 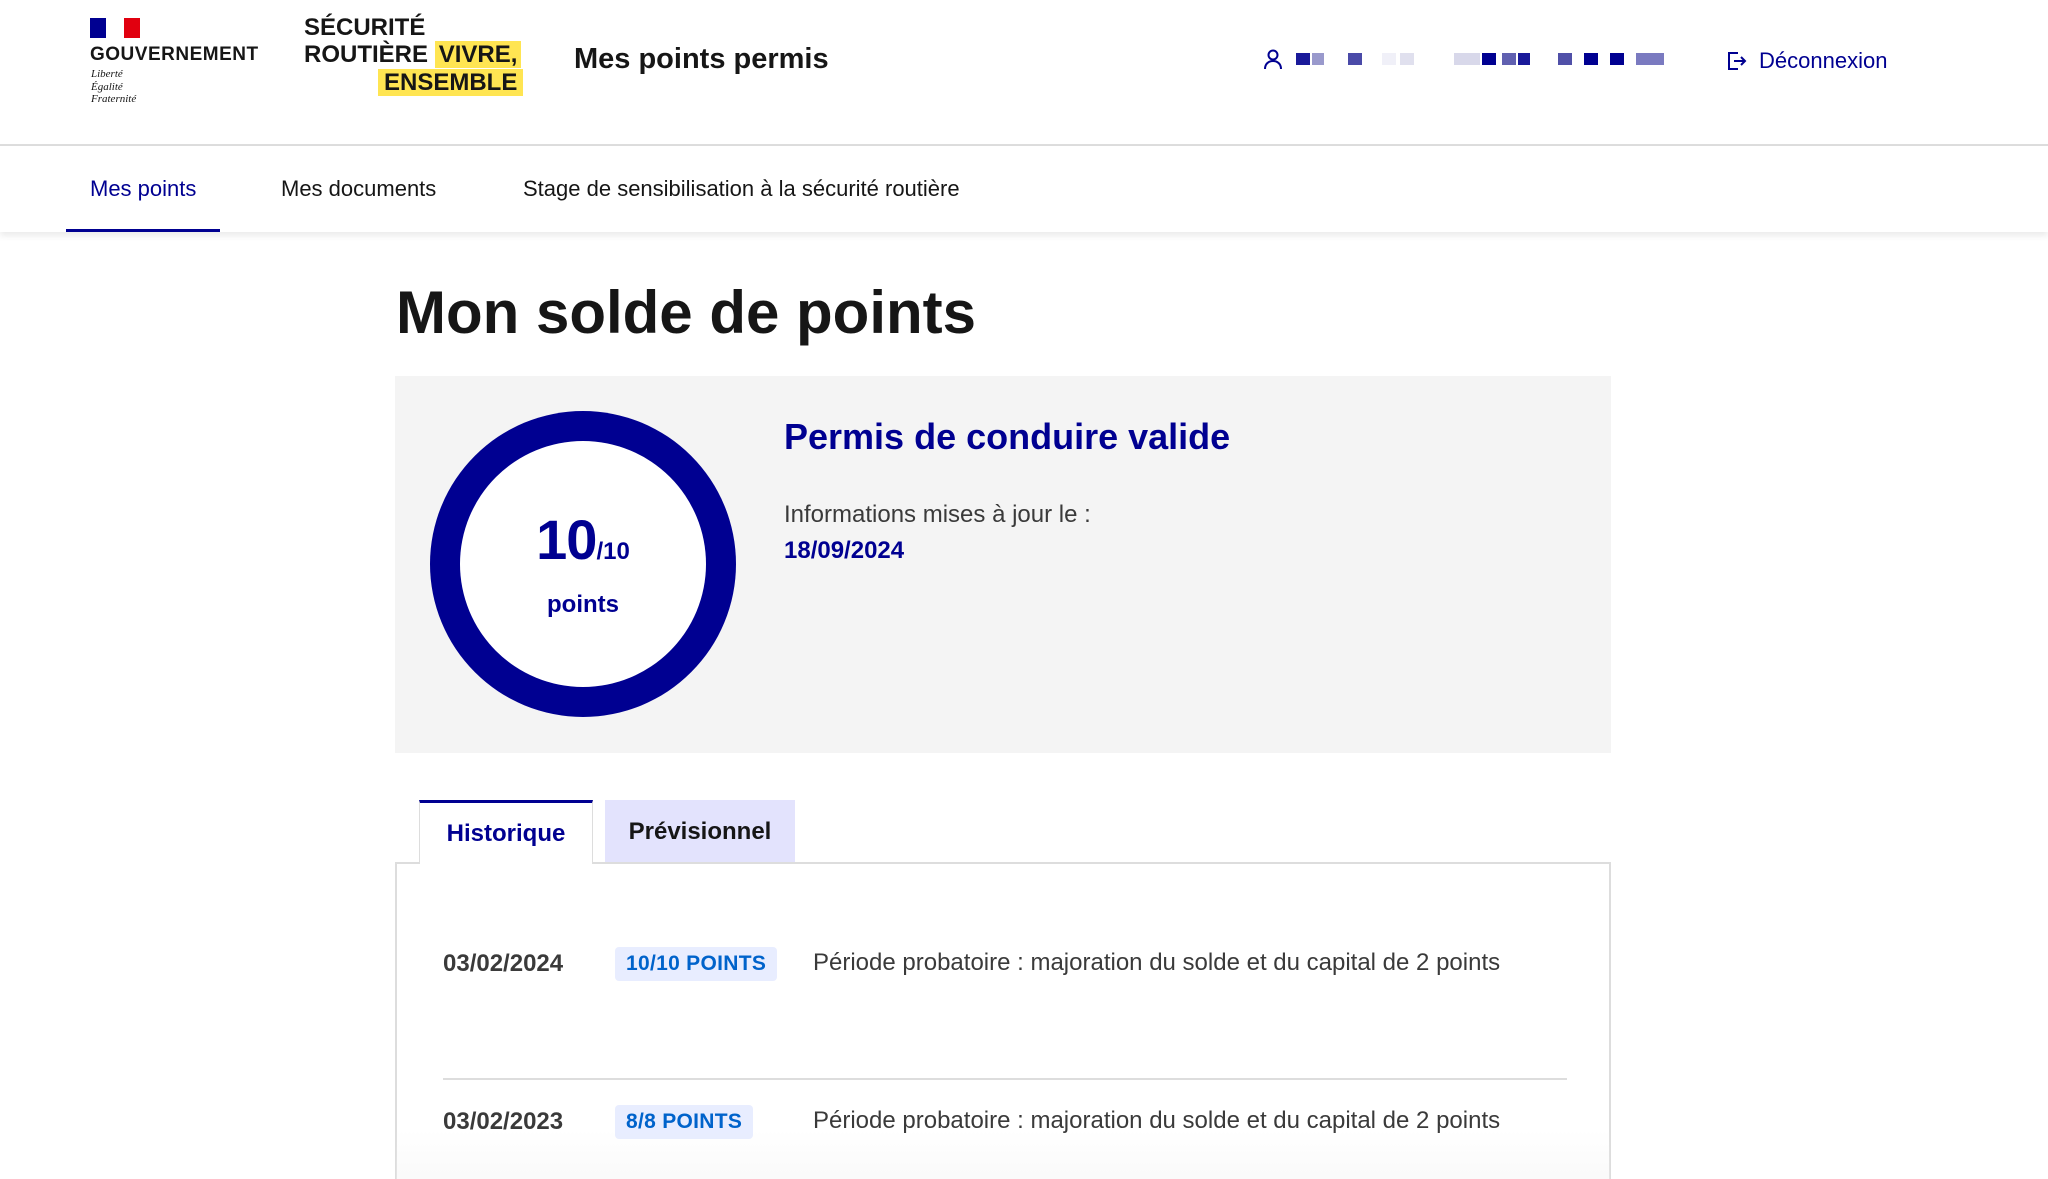 I want to click on sr-logo-line3: ENSEMBLE, so click(x=451, y=82).